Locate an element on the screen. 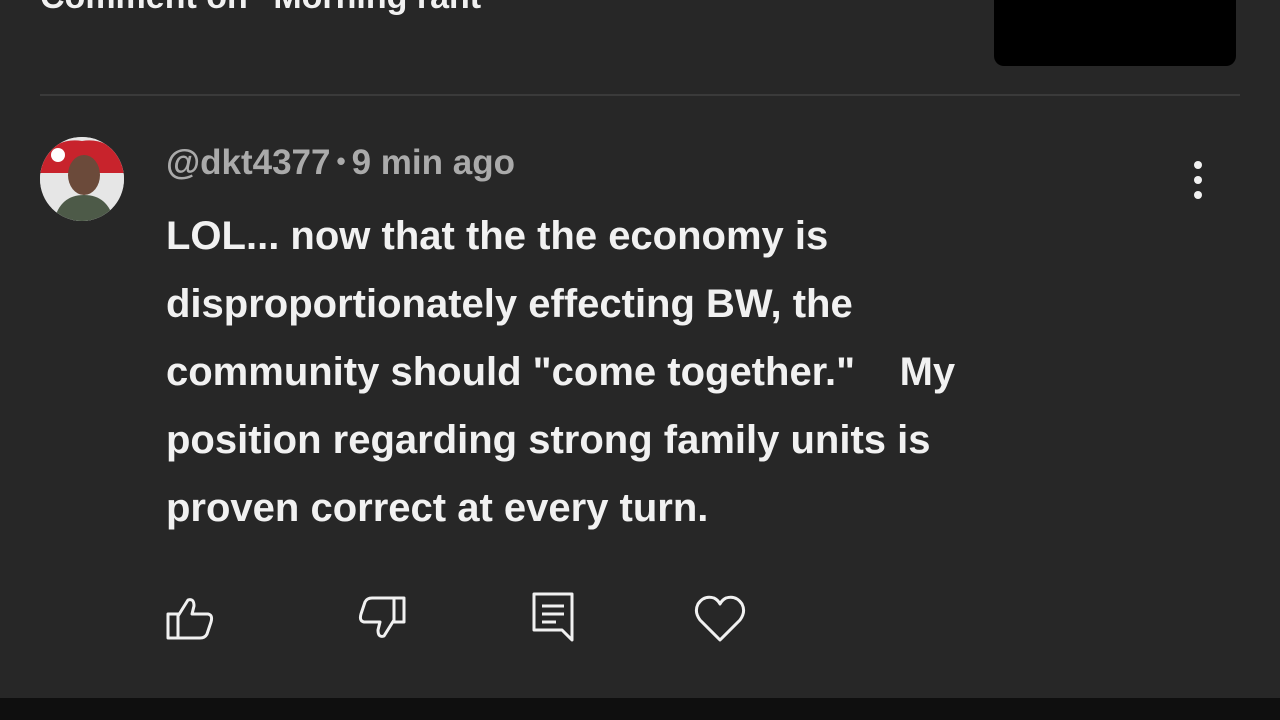 This screenshot has height=720, width=1280. reply-comment-icon is located at coordinates (553, 617).